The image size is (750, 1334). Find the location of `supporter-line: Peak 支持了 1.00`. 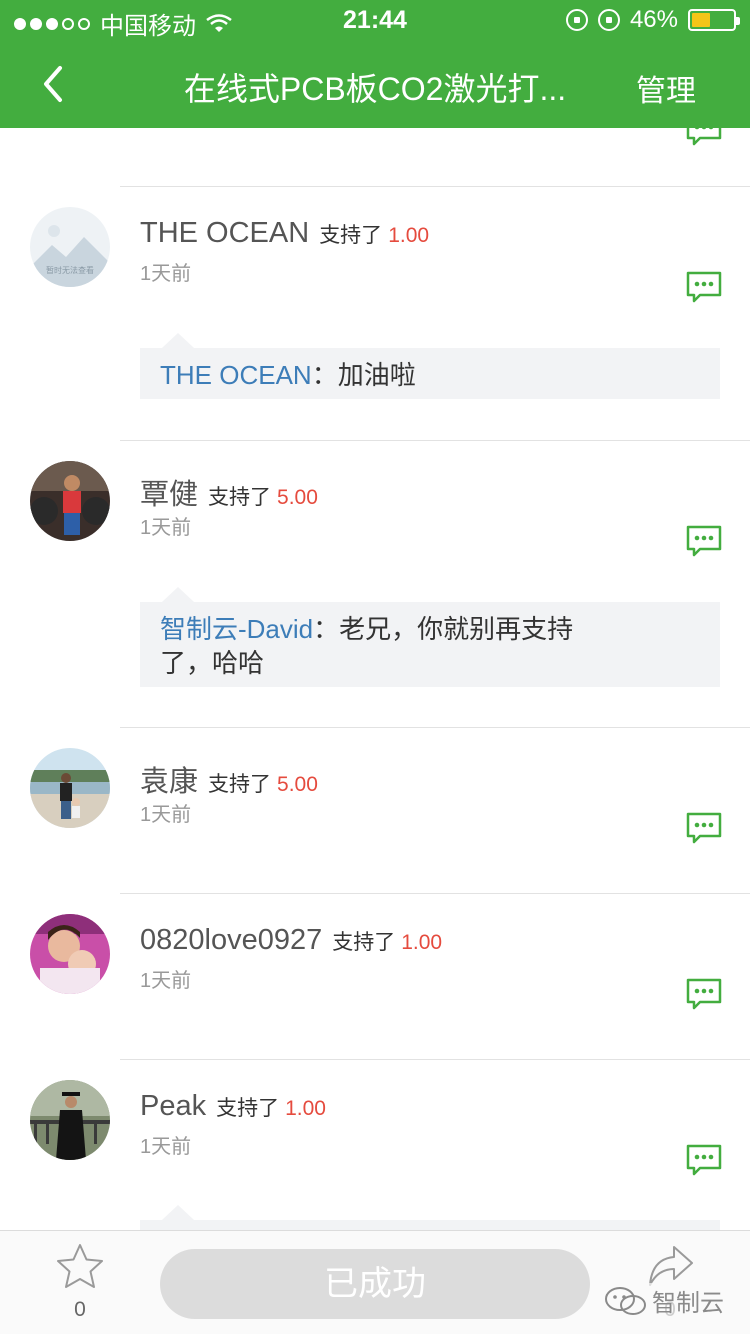

supporter-line: Peak 支持了 1.00 is located at coordinates (233, 1106).